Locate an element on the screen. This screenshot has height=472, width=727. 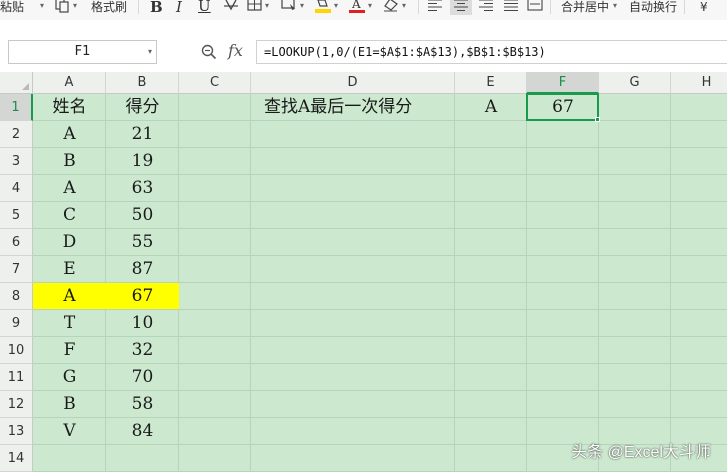
strikethrough-icon is located at coordinates (231, 8).